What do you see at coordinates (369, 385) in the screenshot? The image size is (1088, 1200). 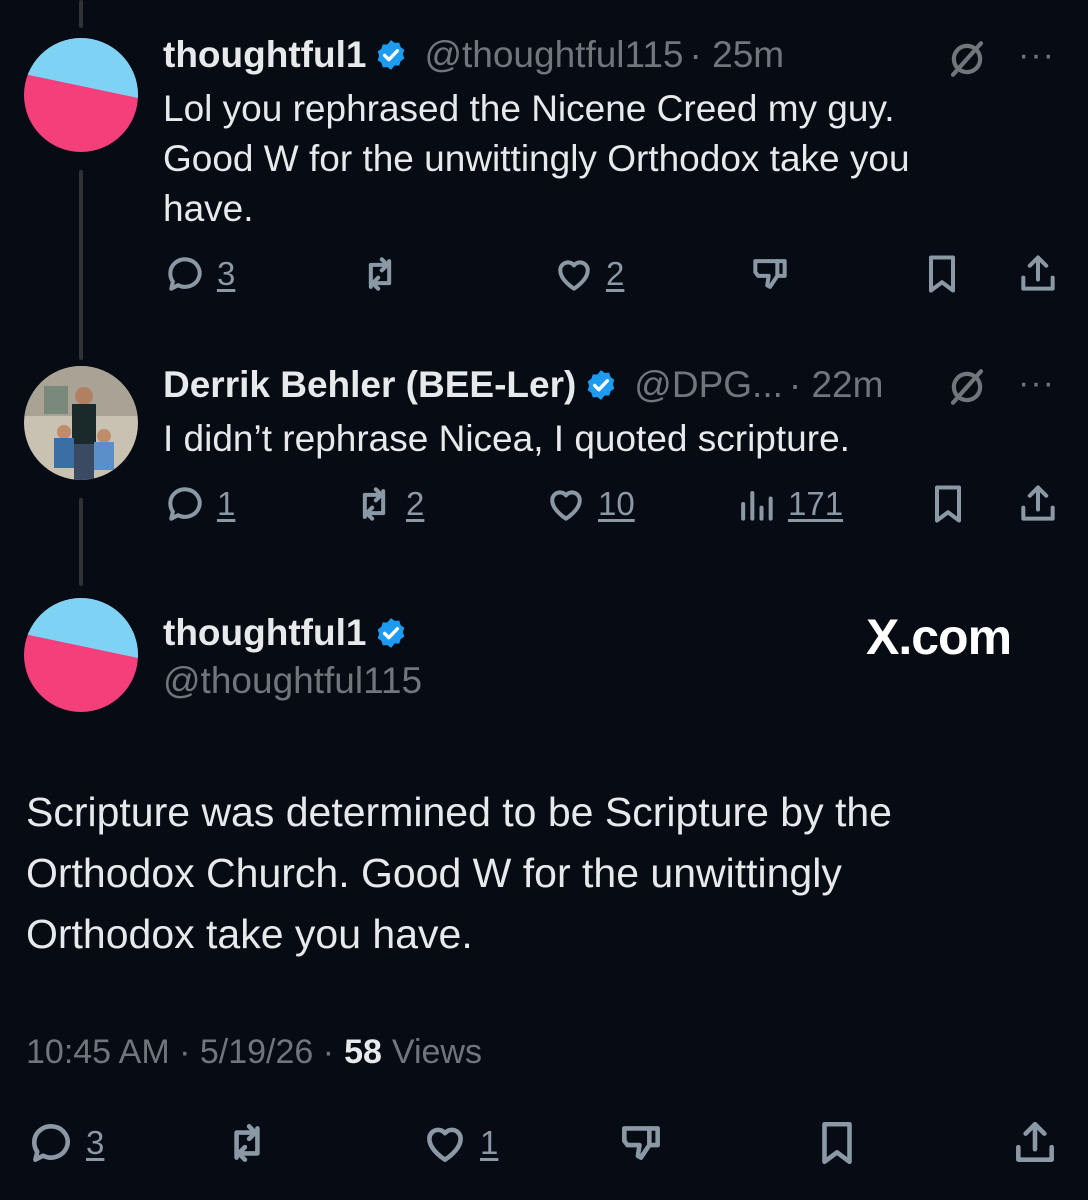 I see `author-name: Derrik Behler (BEE-Ler)` at bounding box center [369, 385].